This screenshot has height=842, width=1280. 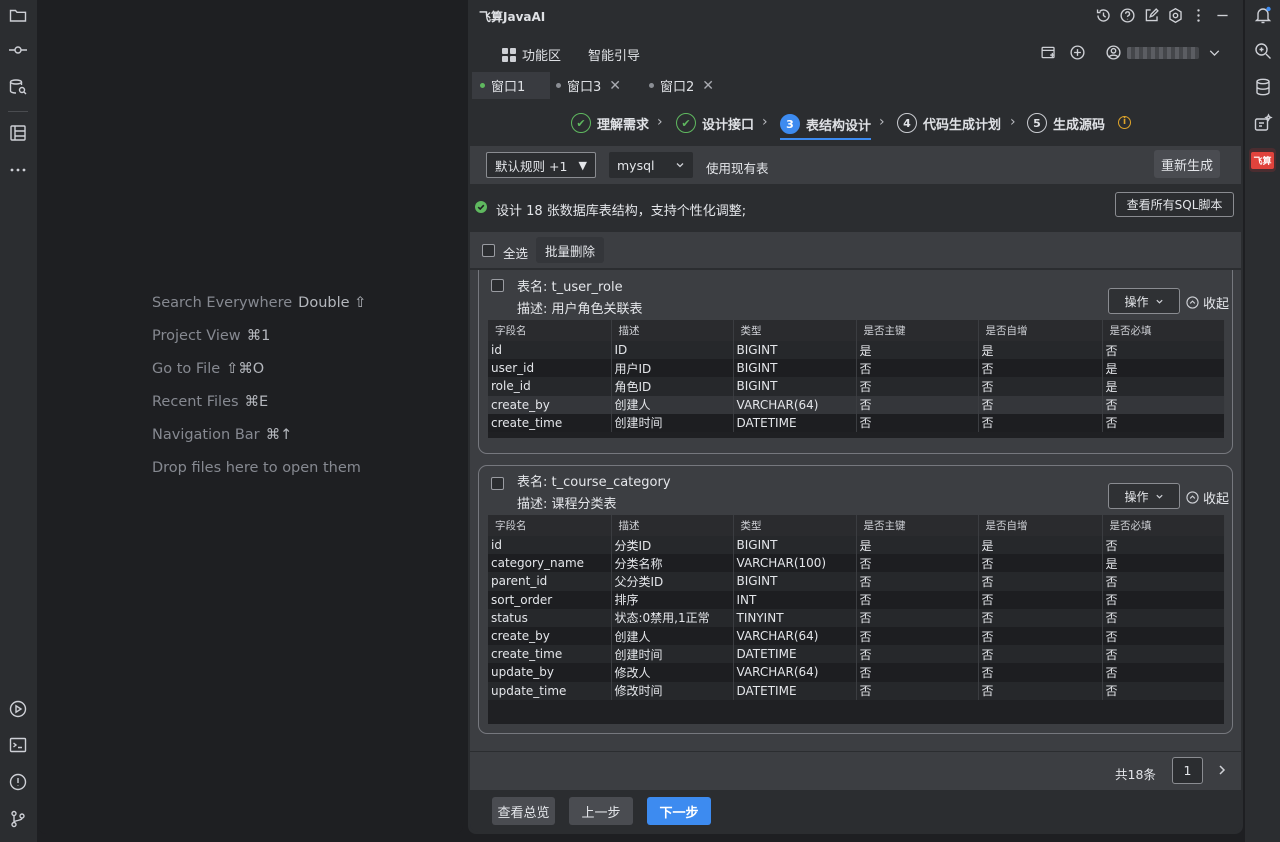 I want to click on table-row: sort_order 排序 INT 否否否, so click(x=856, y=599).